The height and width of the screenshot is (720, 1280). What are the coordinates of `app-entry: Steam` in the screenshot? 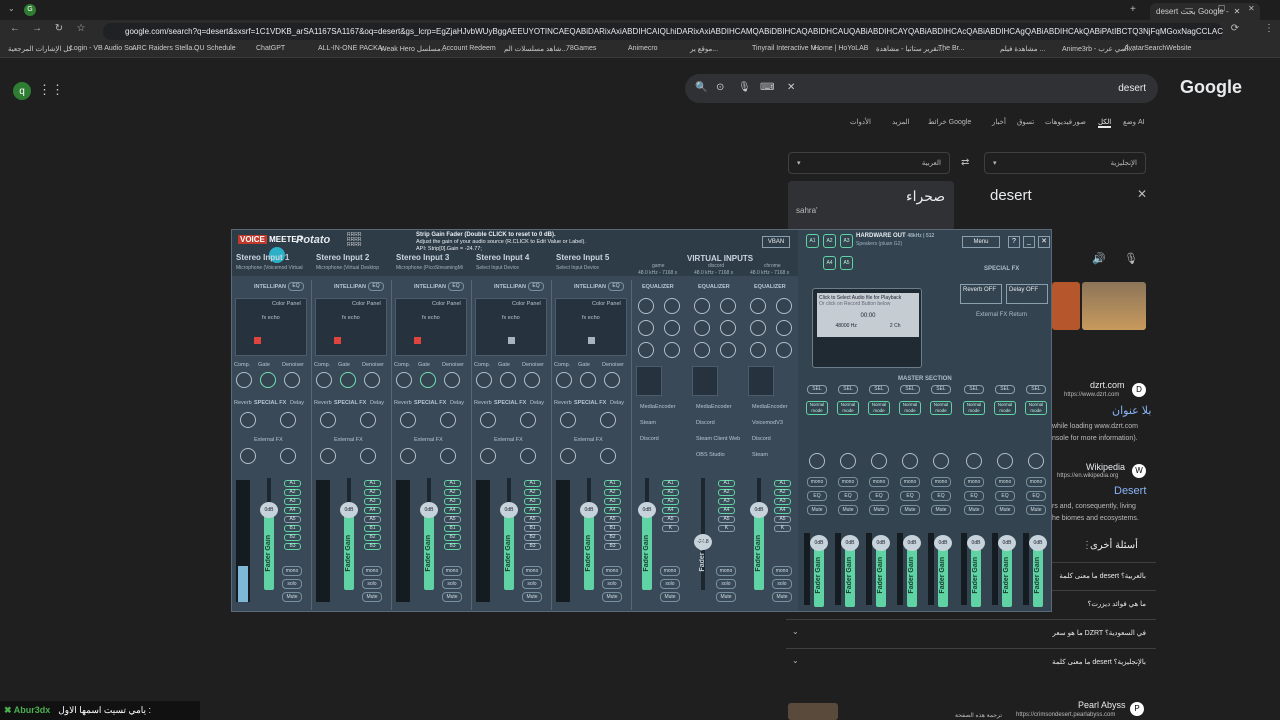 It's located at (648, 423).